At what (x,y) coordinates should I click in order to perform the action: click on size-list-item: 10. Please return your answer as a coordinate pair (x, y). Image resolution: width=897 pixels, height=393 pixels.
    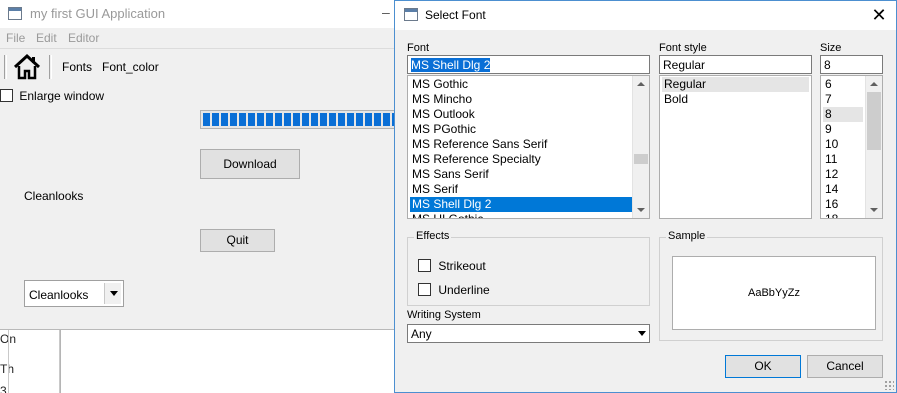
    Looking at the image, I should click on (843, 144).